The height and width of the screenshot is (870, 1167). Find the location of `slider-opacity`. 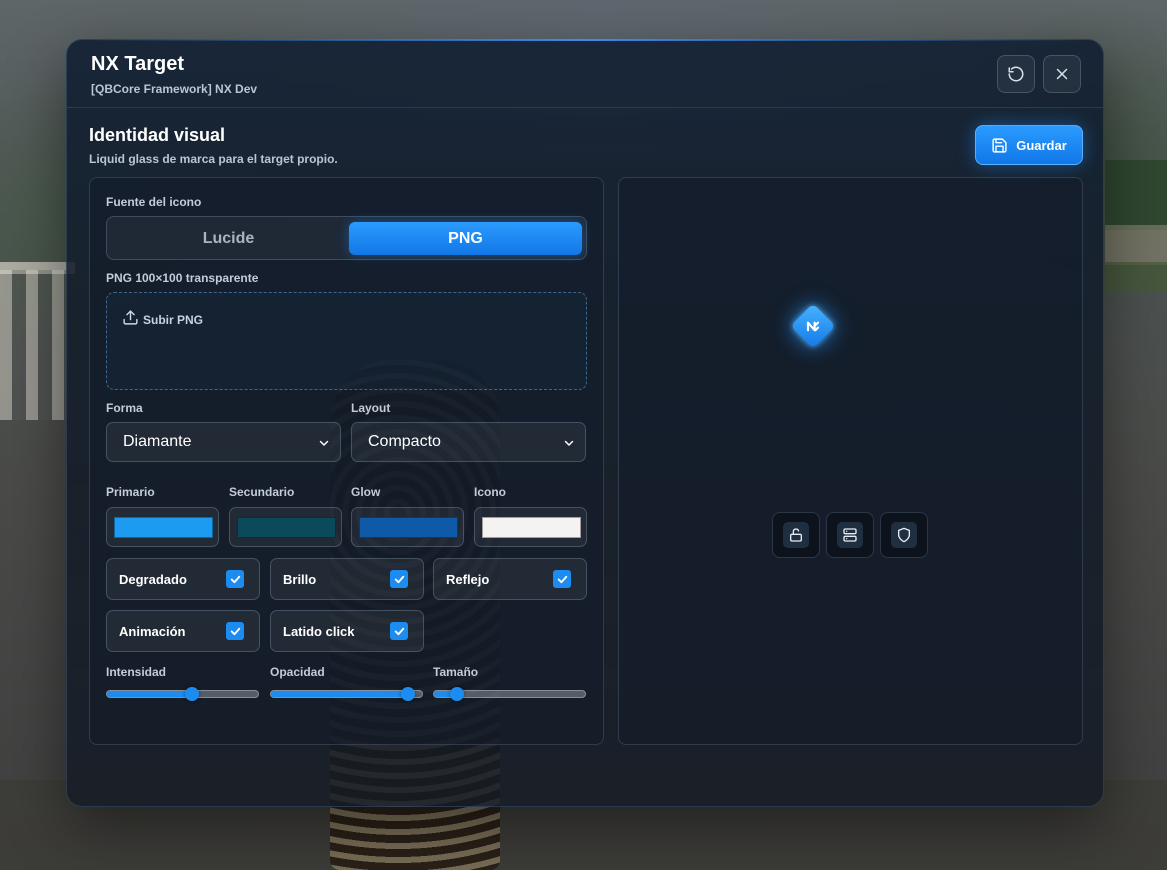

slider-opacity is located at coordinates (346, 694).